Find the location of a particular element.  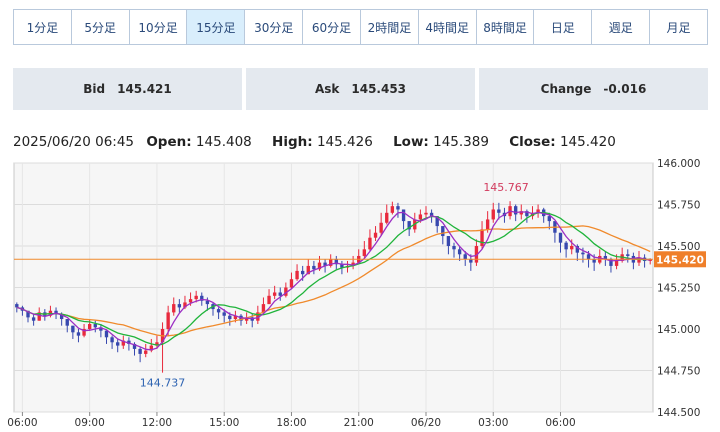

x-tick-label: 06/20 is located at coordinates (426, 423).